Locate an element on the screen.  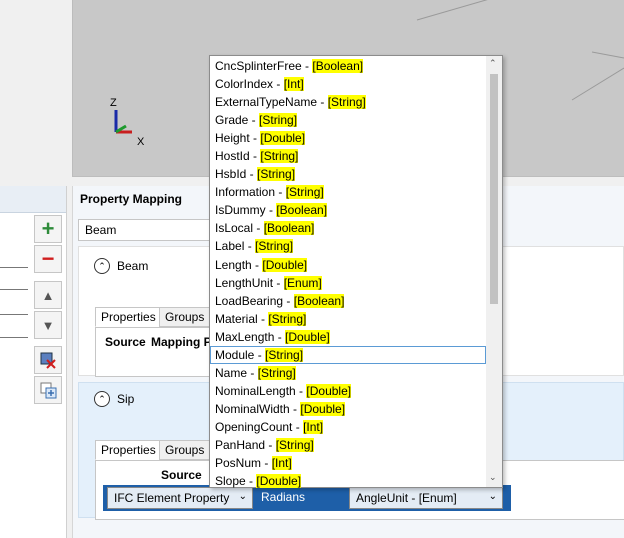
move-up-button: ▲ is located at coordinates (48, 295).